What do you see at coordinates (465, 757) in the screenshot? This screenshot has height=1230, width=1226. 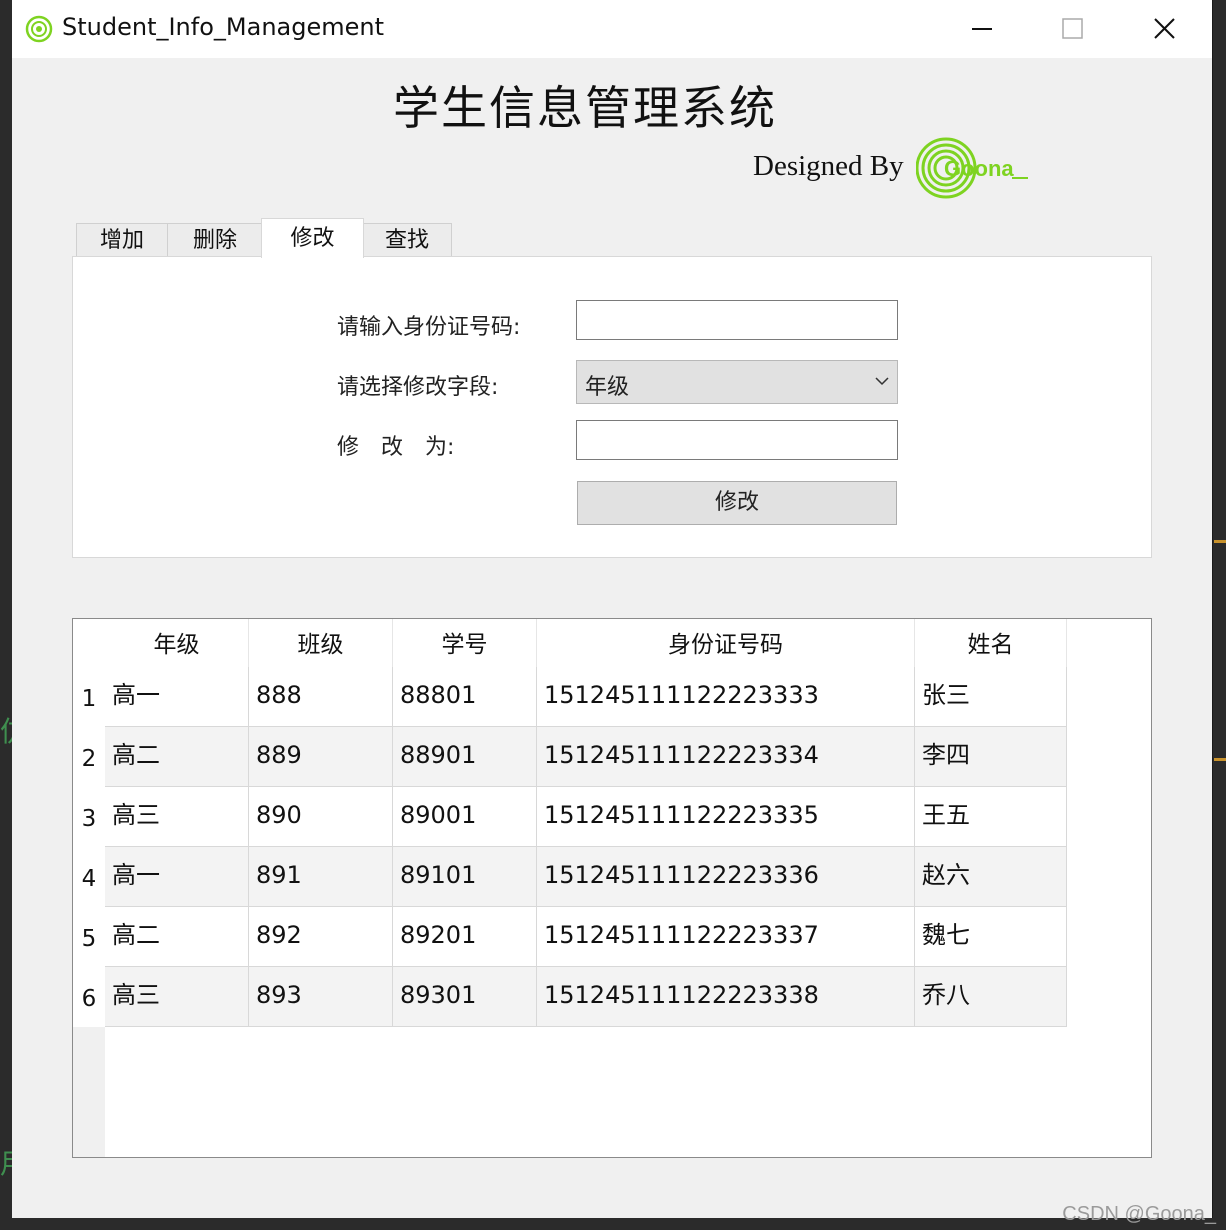 I see `table-cell: 88901` at bounding box center [465, 757].